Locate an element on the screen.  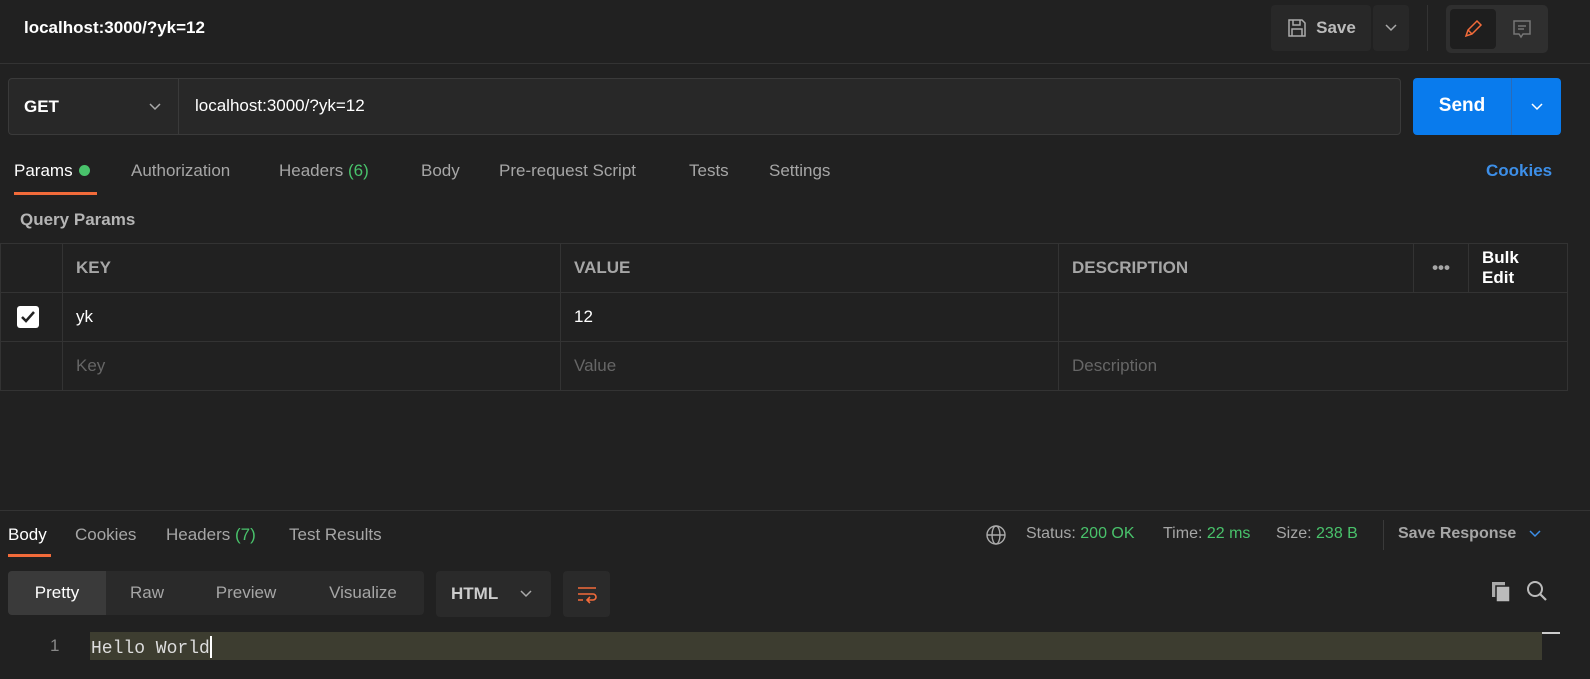
headers-count: (7) is located at coordinates (245, 534).